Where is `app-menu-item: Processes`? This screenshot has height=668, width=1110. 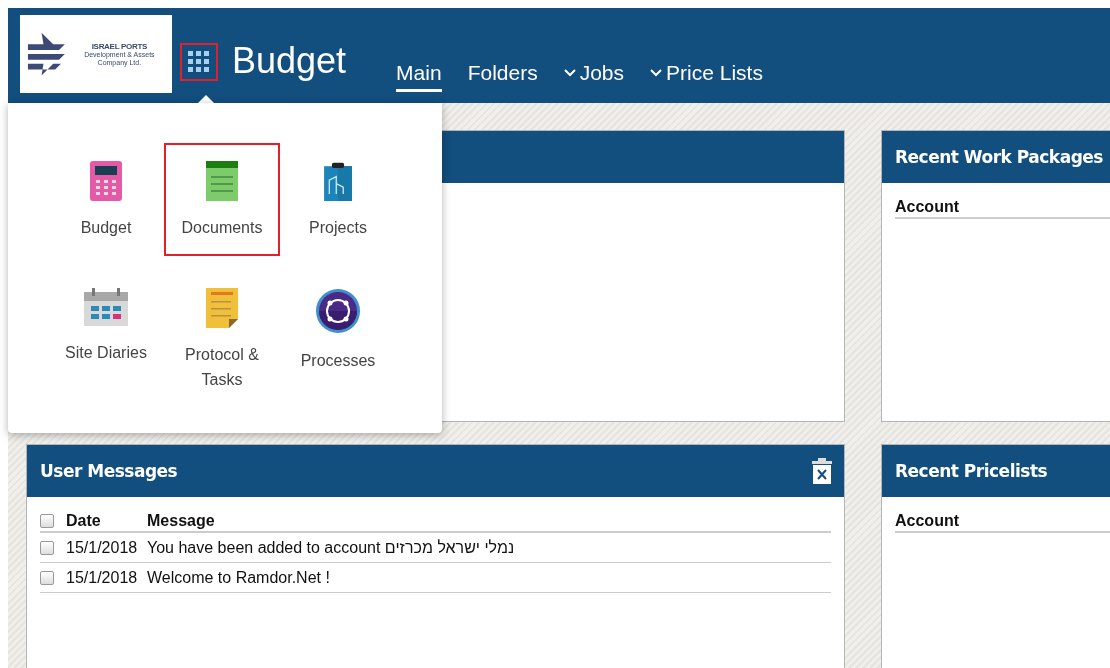
app-menu-item: Processes is located at coordinates (338, 326).